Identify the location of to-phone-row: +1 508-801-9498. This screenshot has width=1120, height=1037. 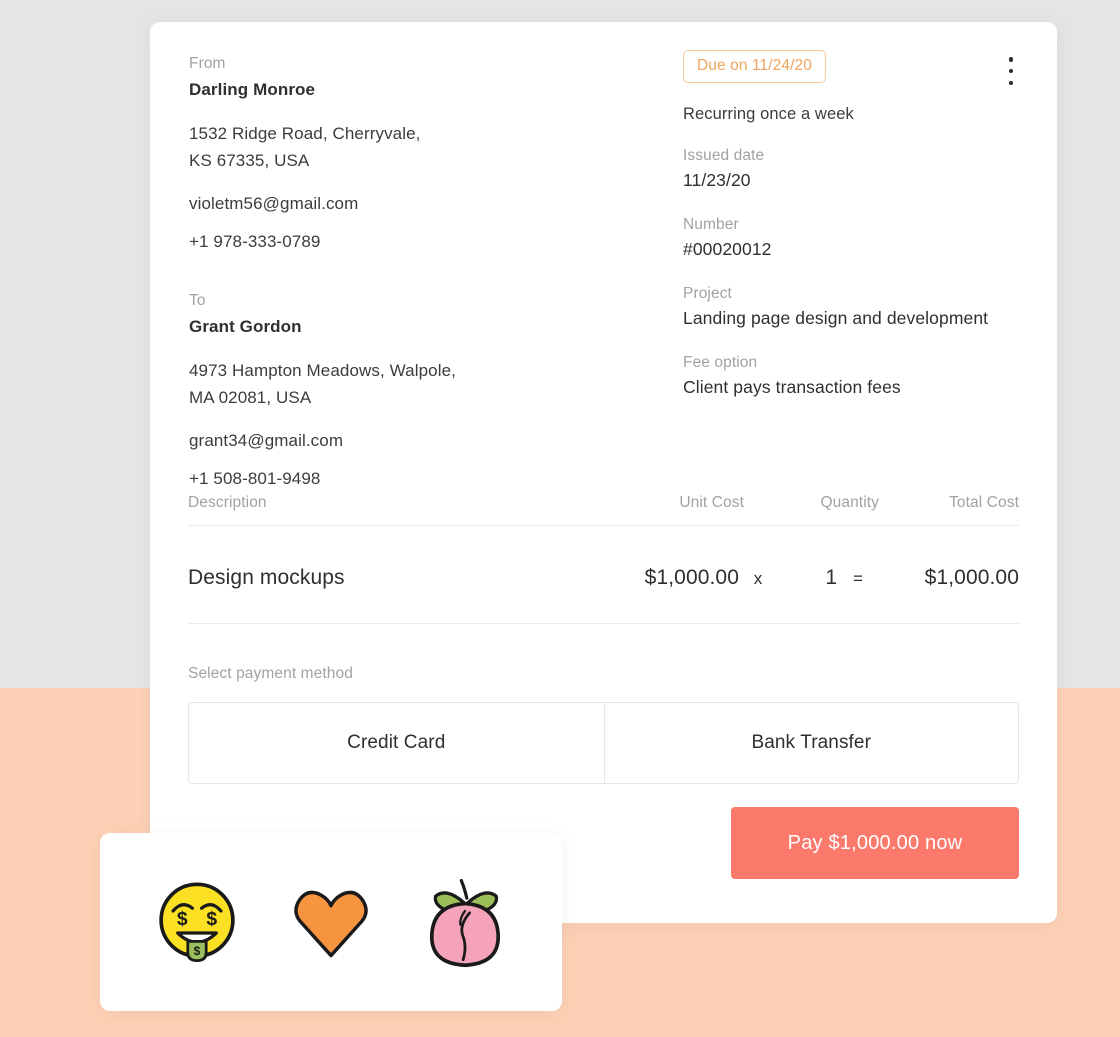
(359, 478).